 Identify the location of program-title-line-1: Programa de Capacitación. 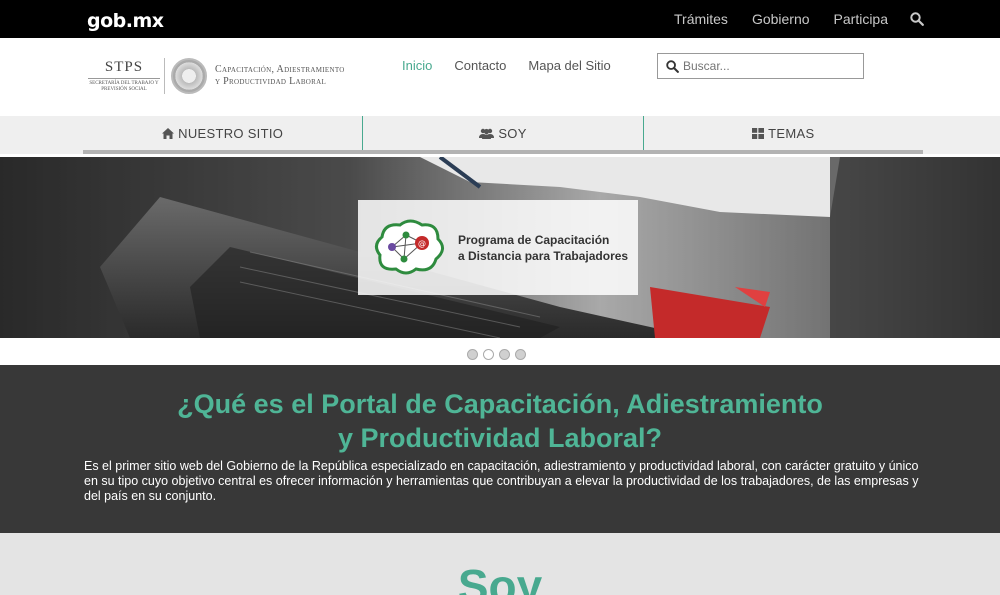
(534, 239).